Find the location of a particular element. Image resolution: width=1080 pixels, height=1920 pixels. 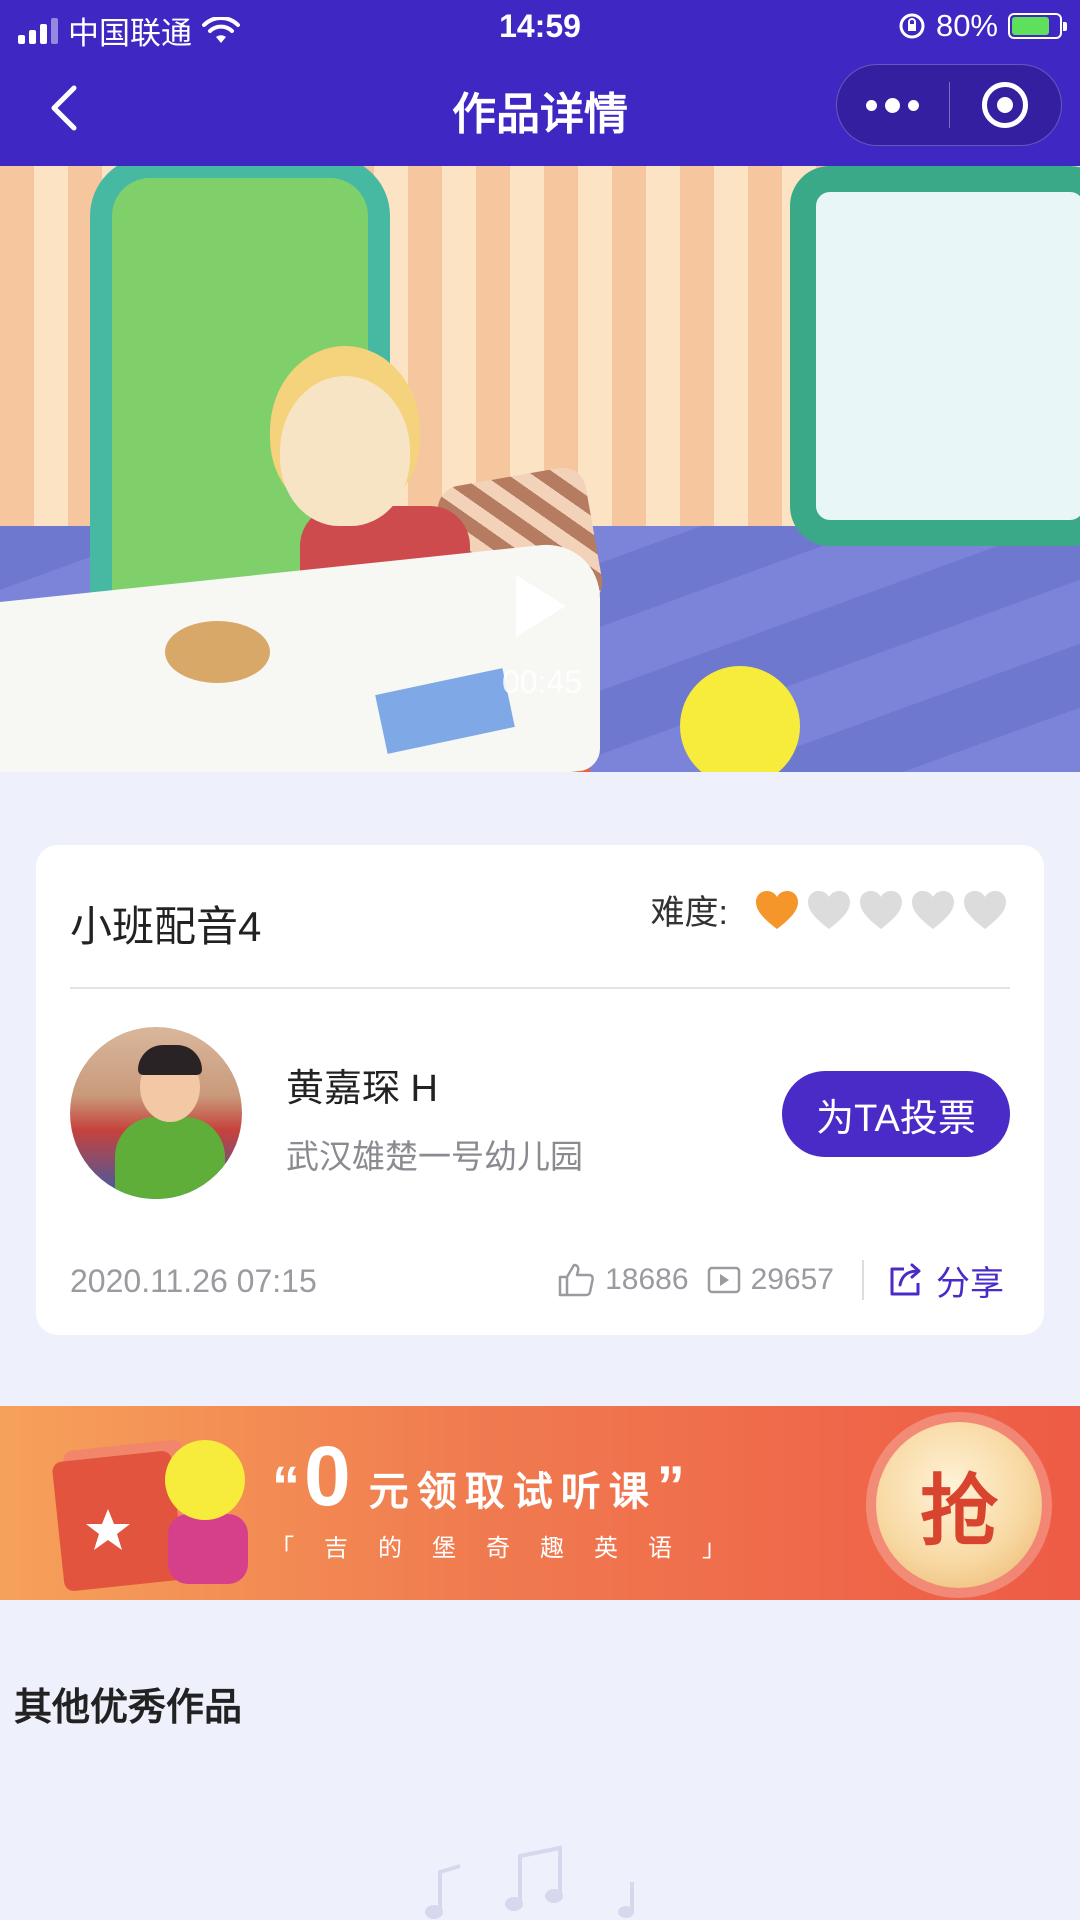

play-icon is located at coordinates (540, 606).